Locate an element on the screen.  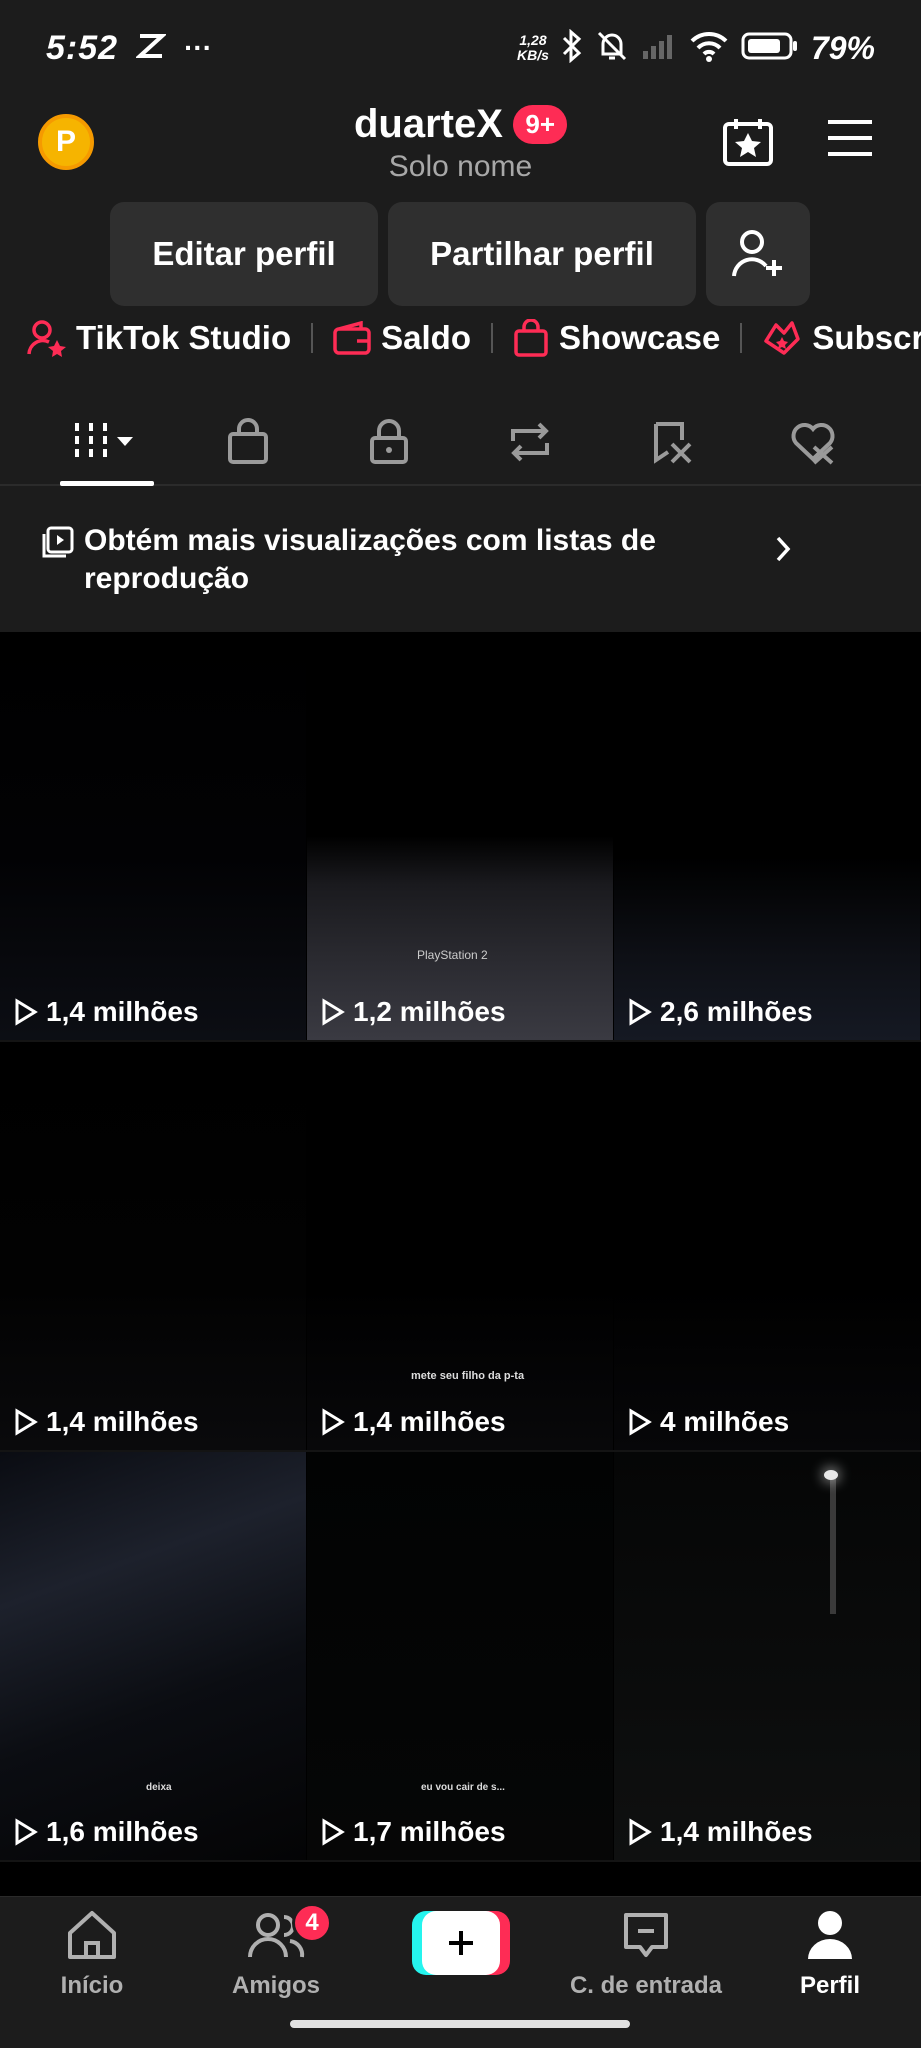
nav-inbox: C. de entrada is located at coordinates (646, 1954).